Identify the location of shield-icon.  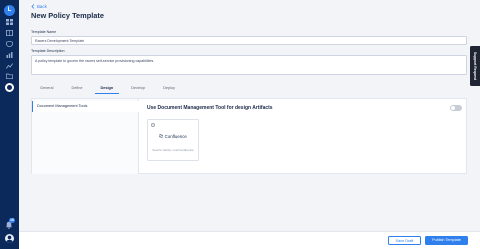
(9, 44).